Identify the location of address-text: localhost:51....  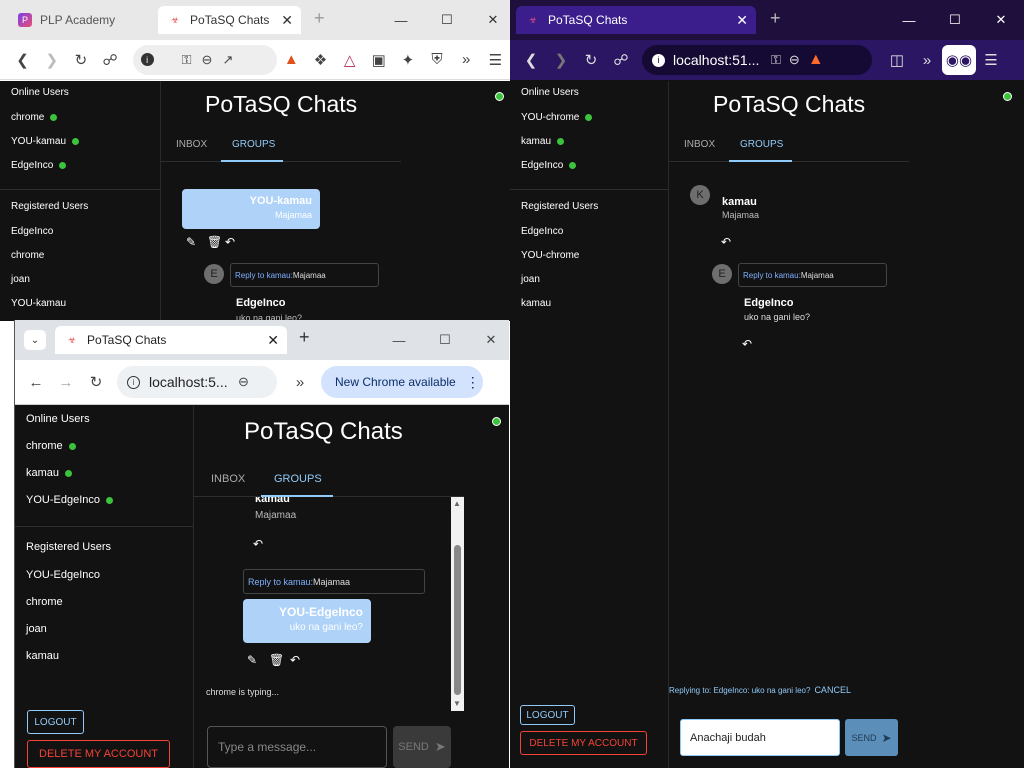
(718, 60).